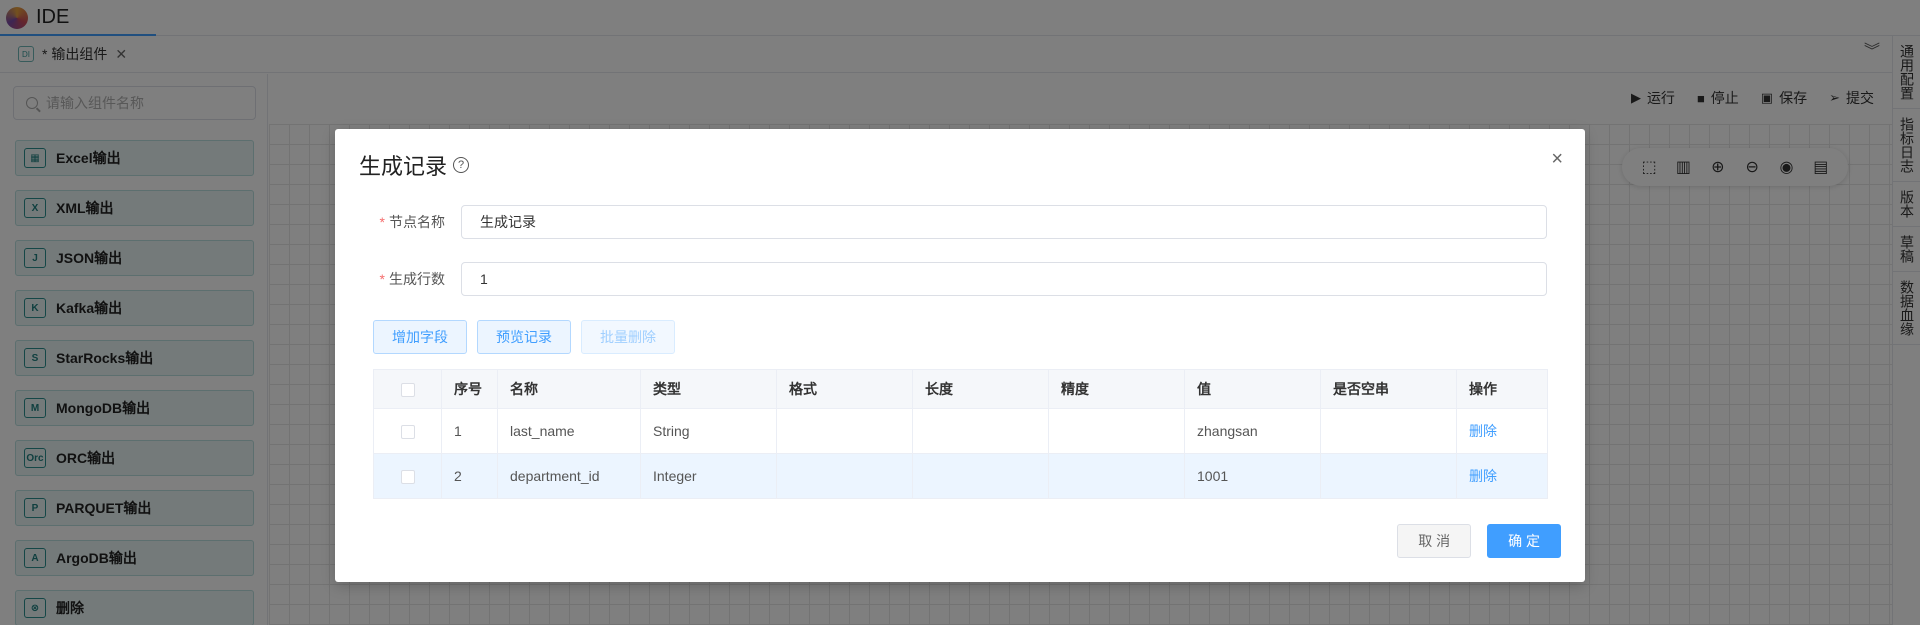  Describe the element at coordinates (569, 389) in the screenshot. I see `col-name: 名称` at that location.